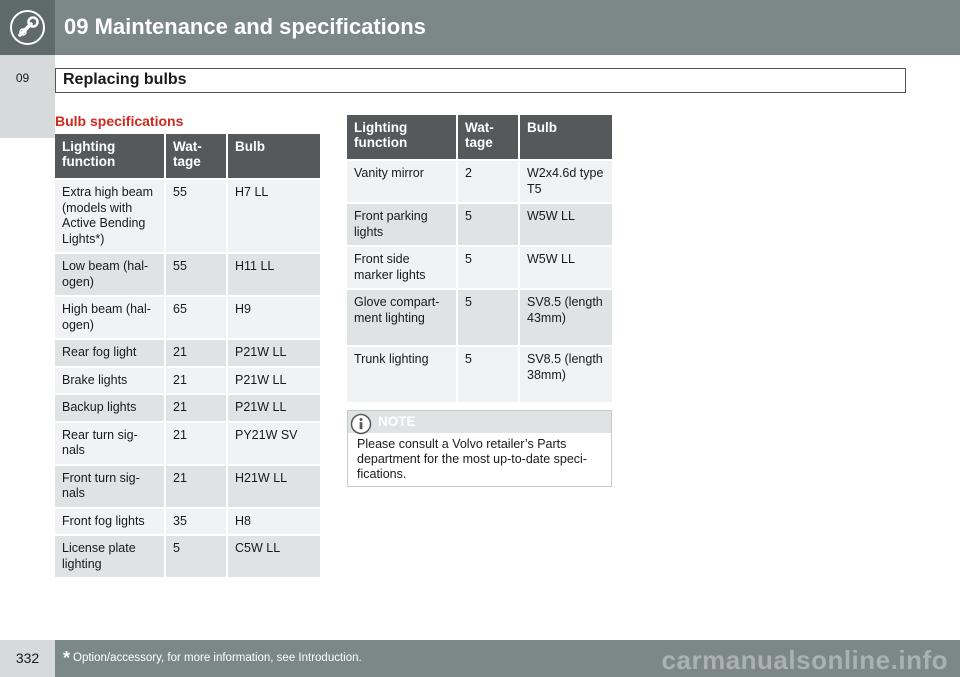  I want to click on table-row: License plate lighting 5 C5W LL, so click(187, 556).